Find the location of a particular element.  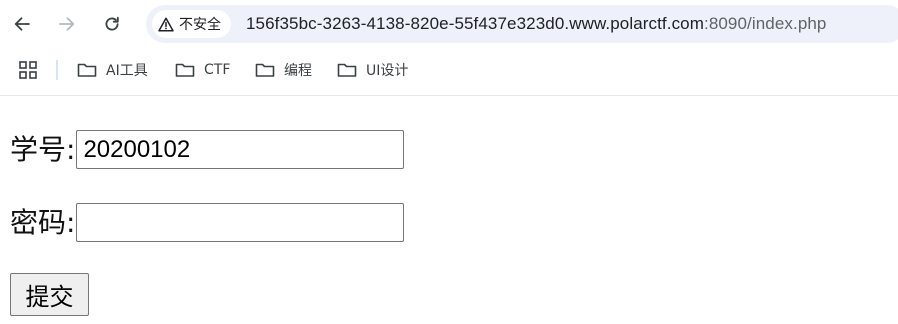

submit-button: 提交 is located at coordinates (49, 294).